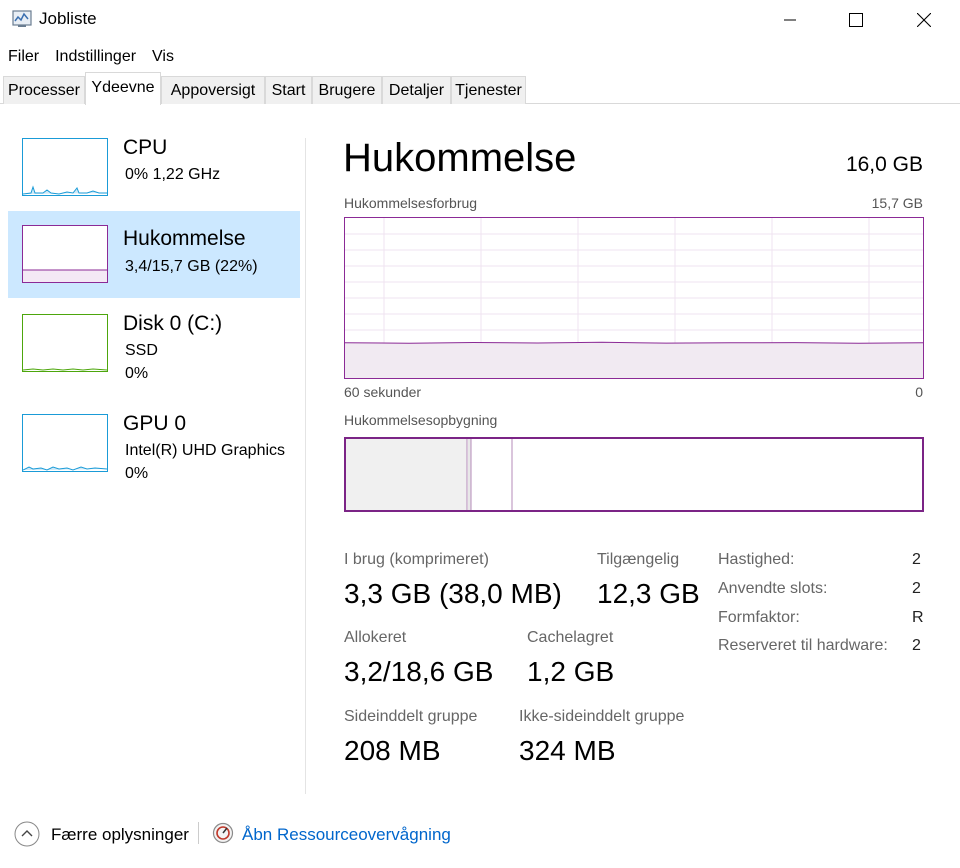 The image size is (960, 868). Describe the element at coordinates (155, 423) in the screenshot. I see `gpu-label: GPU 0` at that location.